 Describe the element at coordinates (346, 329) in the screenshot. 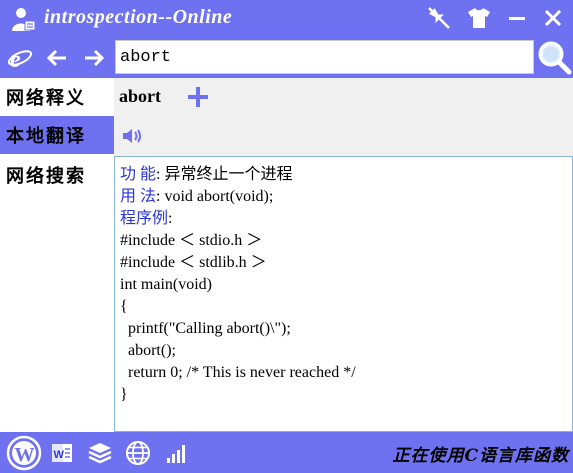

I see `content-line: printf("Calling abort()\");` at that location.